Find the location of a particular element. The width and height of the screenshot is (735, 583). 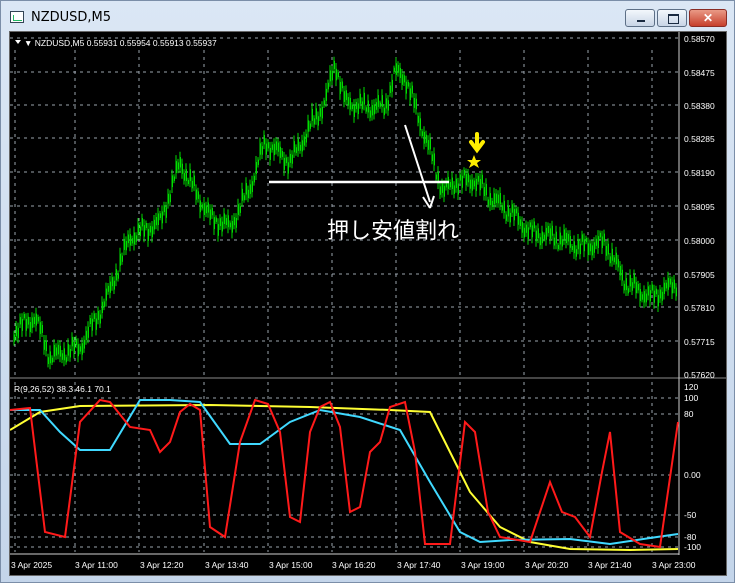

dropdown-icon is located at coordinates (18, 42).